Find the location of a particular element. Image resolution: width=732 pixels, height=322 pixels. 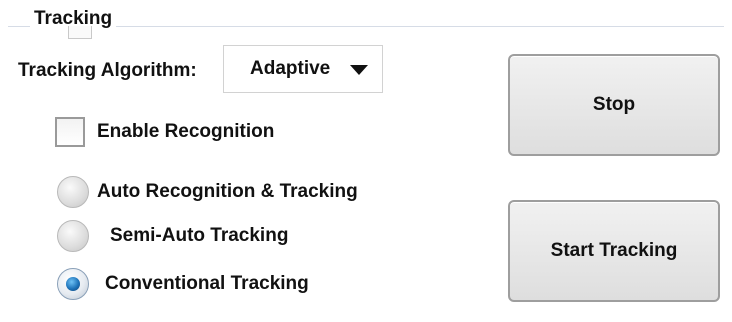

dropdown-arrow-icon is located at coordinates (359, 70).